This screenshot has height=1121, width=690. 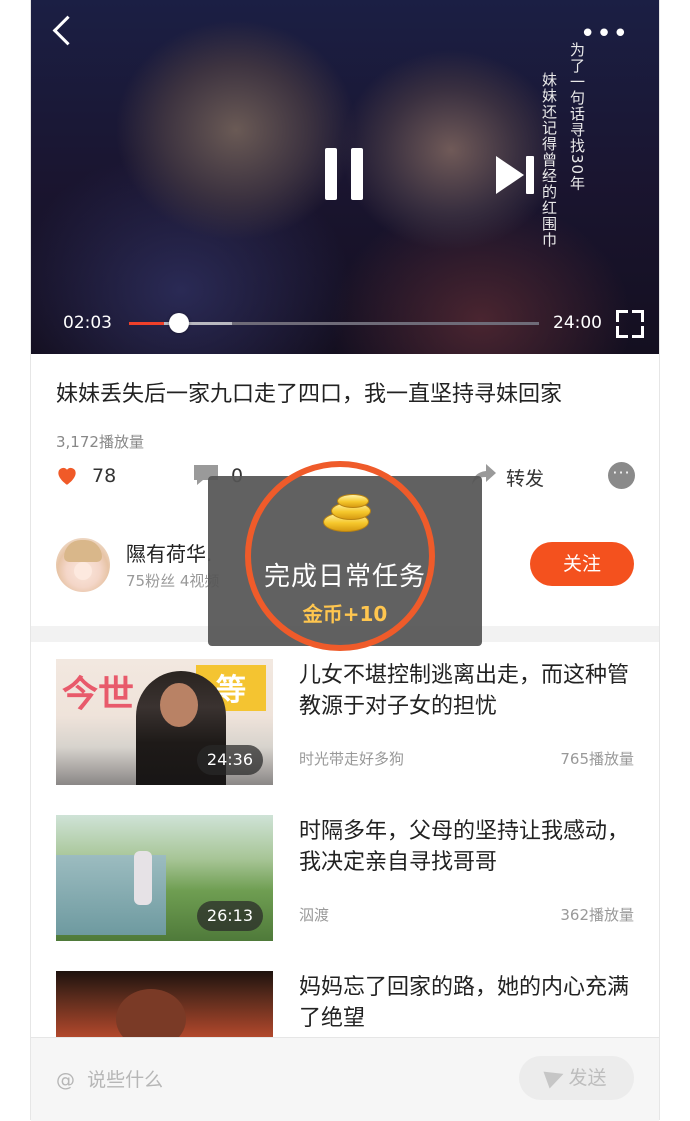 What do you see at coordinates (100, 442) in the screenshot?
I see `view-count: 3,172播放量` at bounding box center [100, 442].